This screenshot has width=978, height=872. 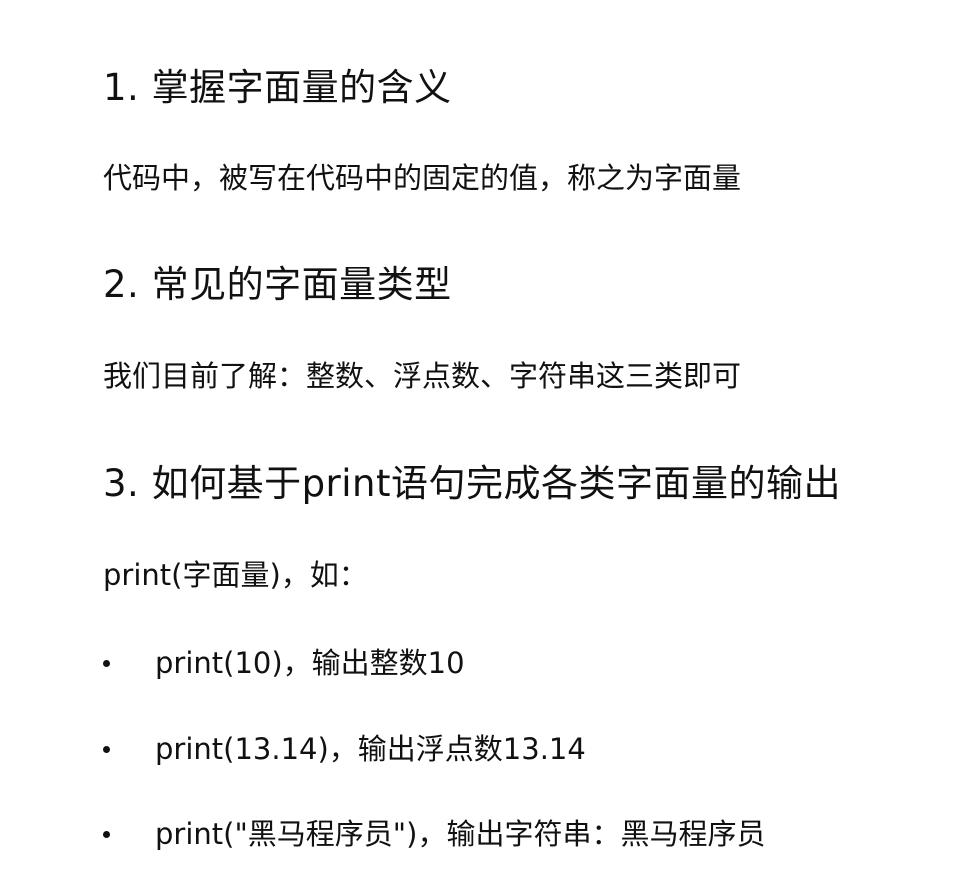 What do you see at coordinates (422, 178) in the screenshot?
I see `section-1-body: 代码中，被写在代码中的固定的值，称之为字面量` at bounding box center [422, 178].